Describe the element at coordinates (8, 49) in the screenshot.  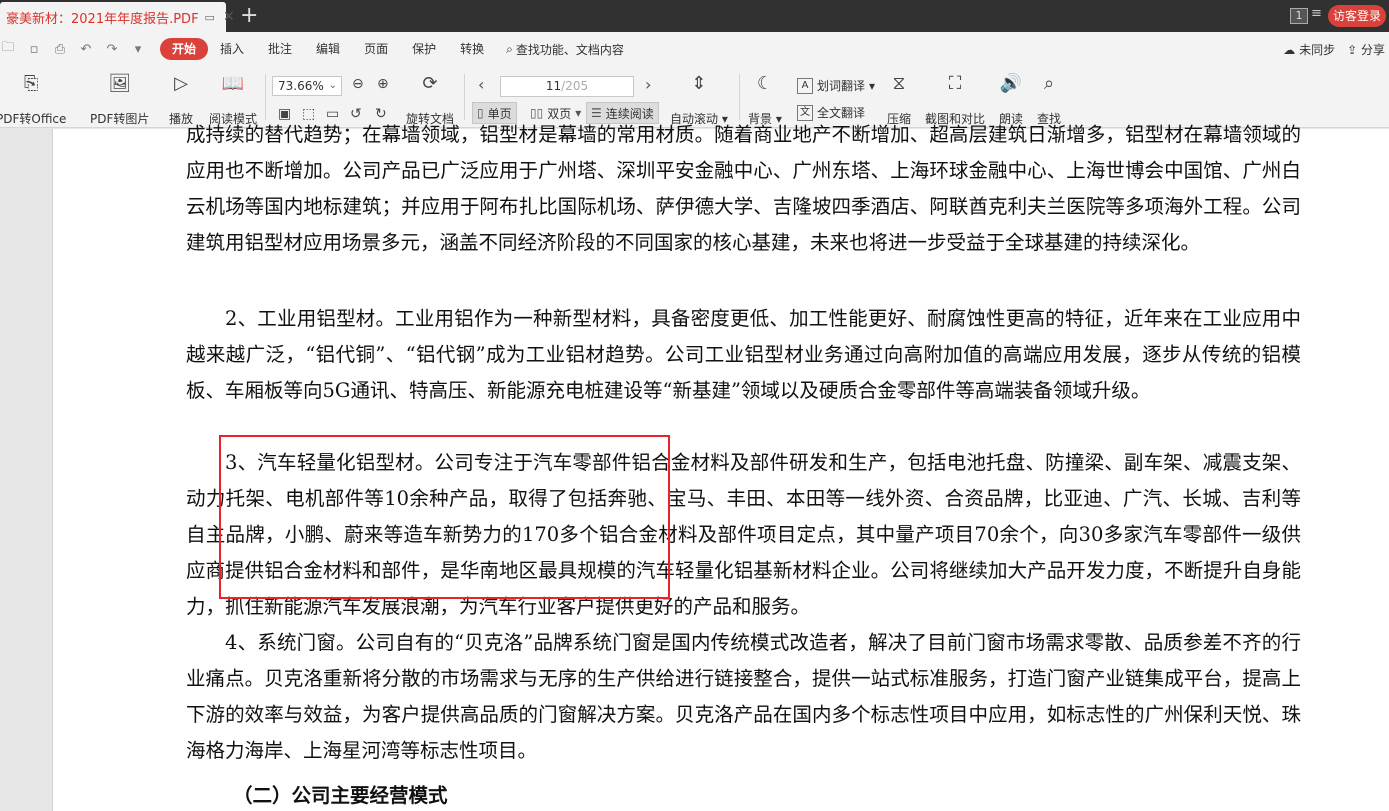
I see `open-folder-icon: 🗀` at that location.